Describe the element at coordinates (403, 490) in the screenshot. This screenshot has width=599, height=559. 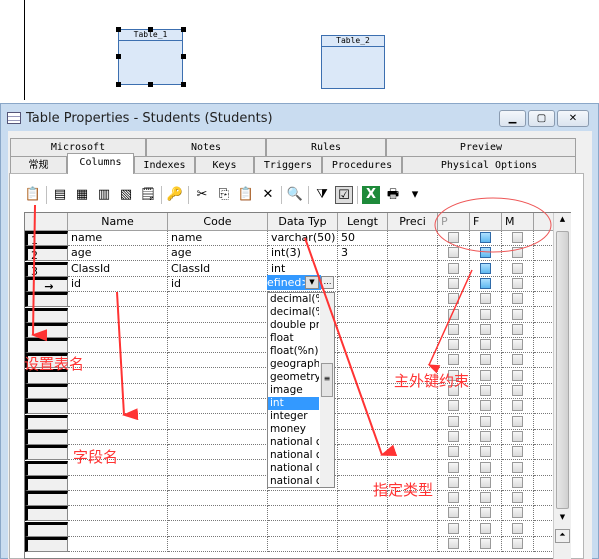
I see `annotation-data-type: 指定类型` at that location.